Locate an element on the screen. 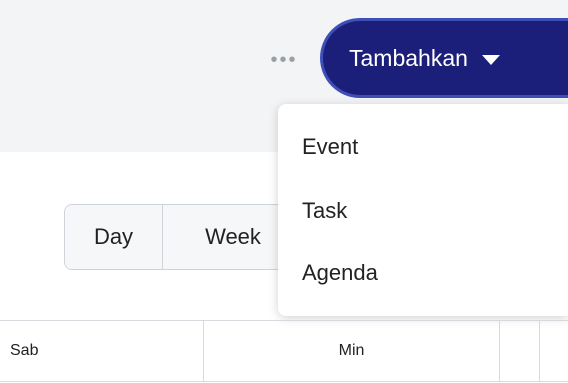 This screenshot has height=383, width=568. add-button-label: Tambahkan is located at coordinates (408, 57).